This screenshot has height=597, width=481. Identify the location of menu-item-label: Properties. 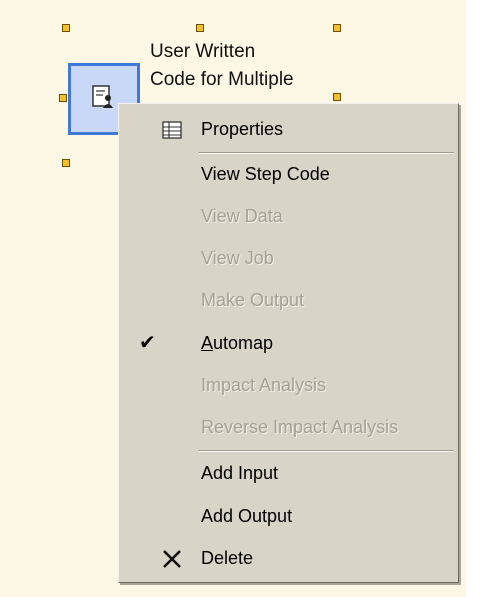
(242, 129).